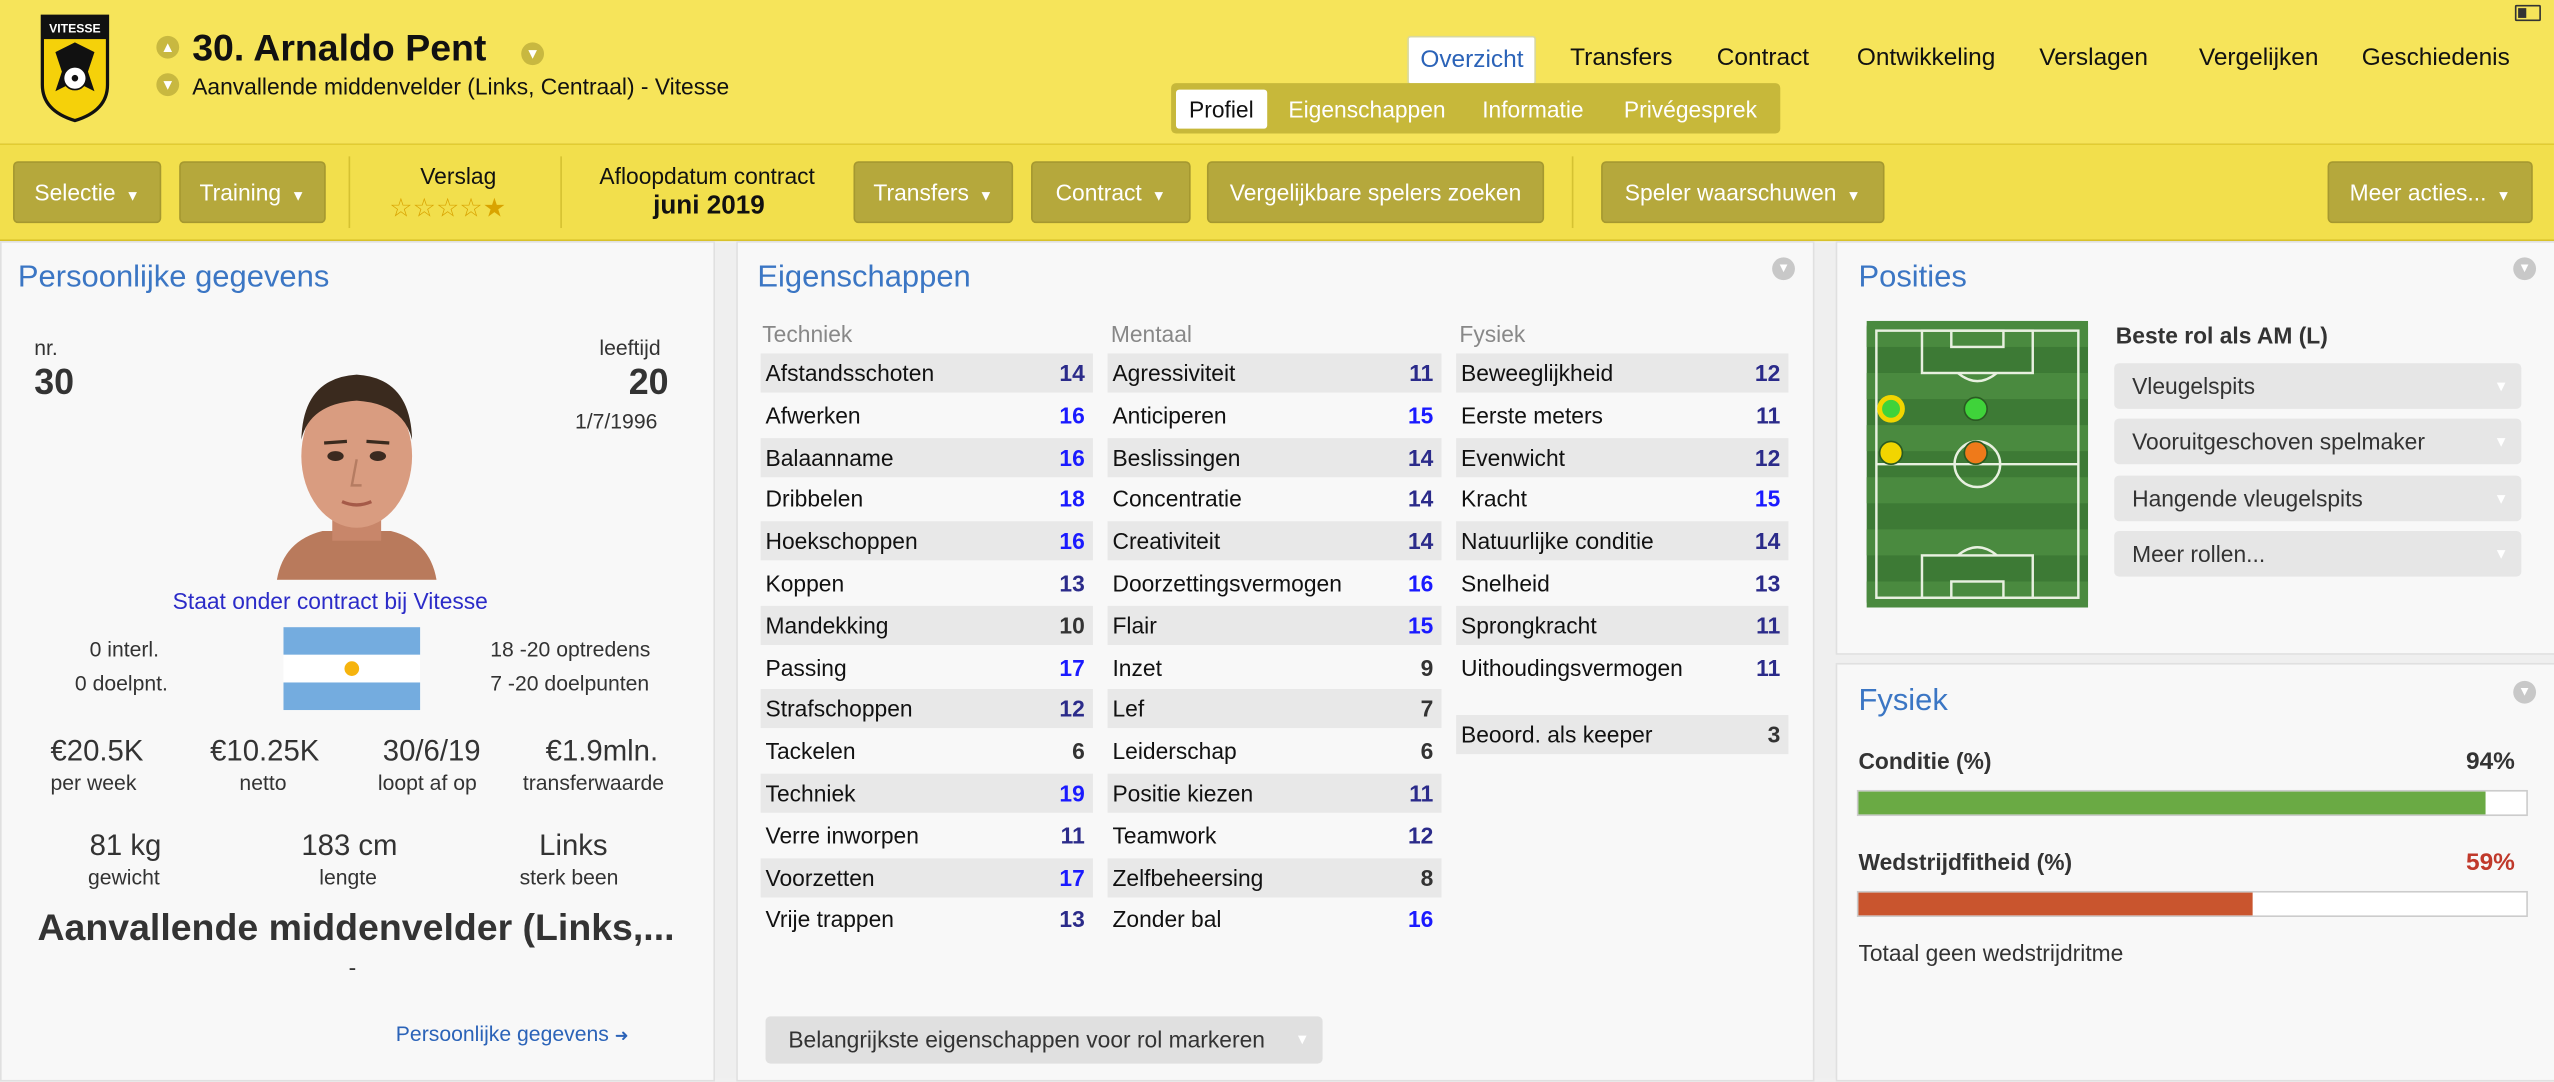 The image size is (2554, 1082). Describe the element at coordinates (2278, 441) in the screenshot. I see `role-label: Vooruitgeschoven spelmaker` at that location.